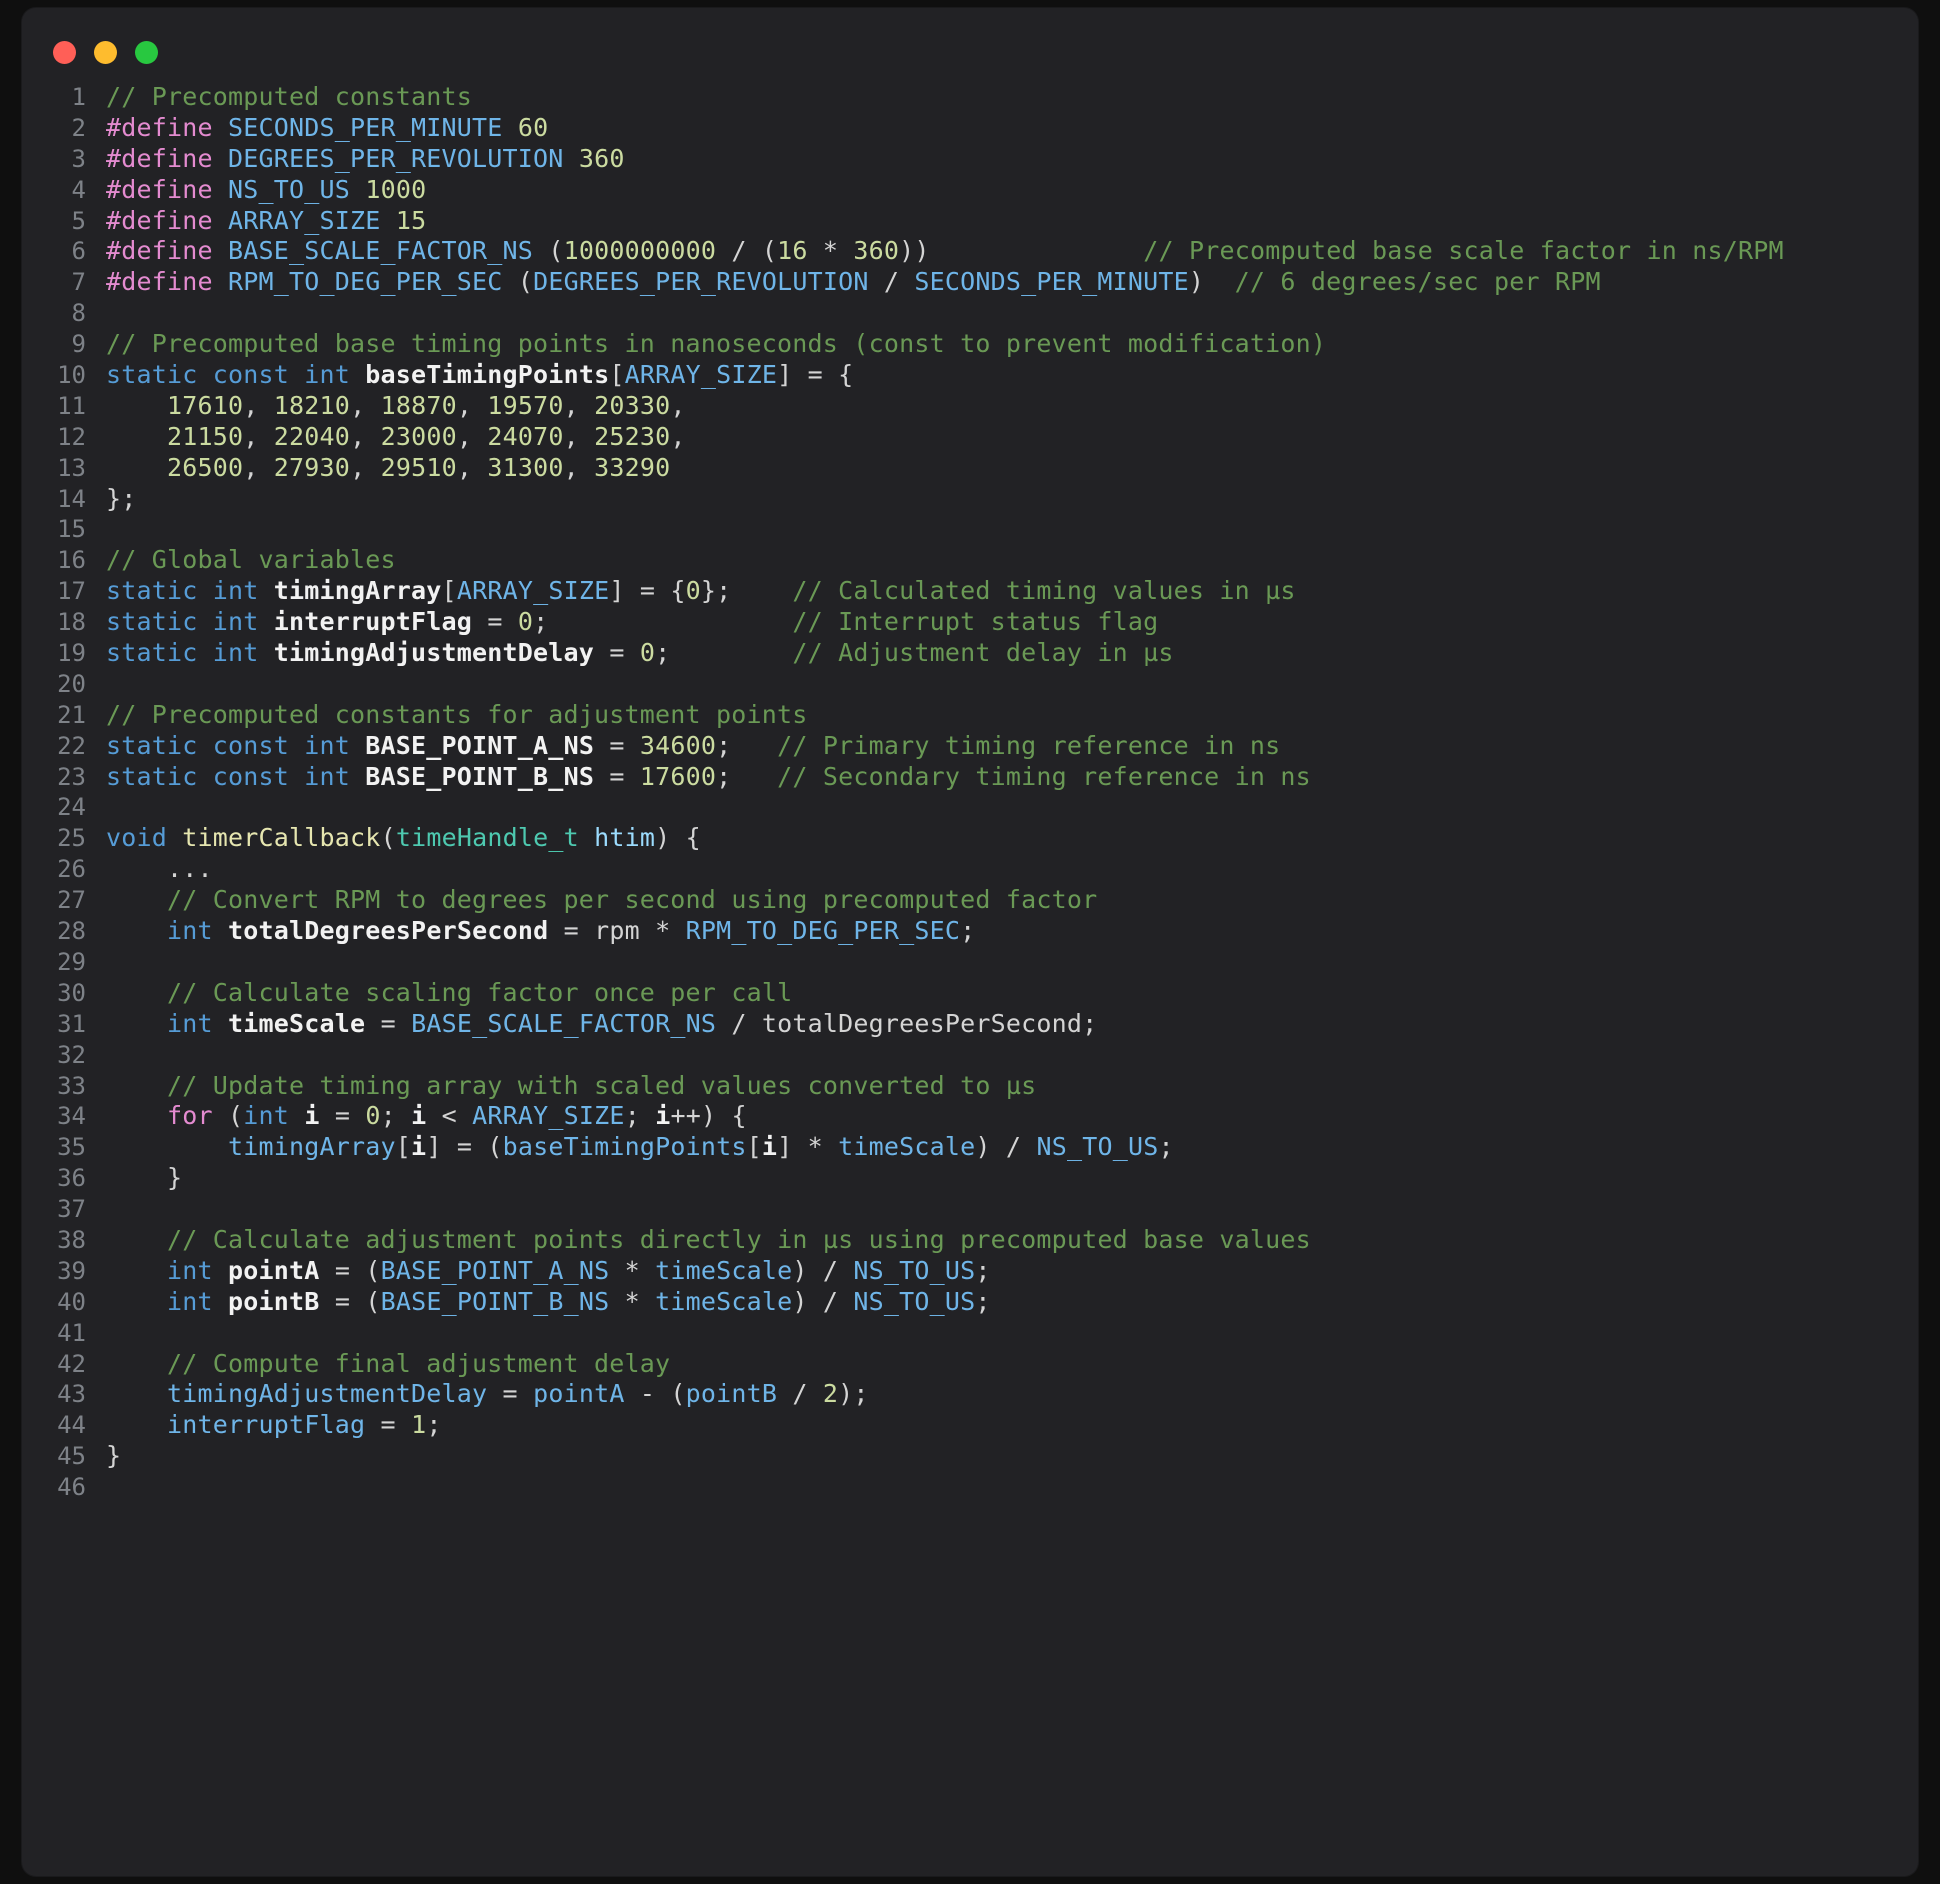 This screenshot has height=1884, width=1940. What do you see at coordinates (617, 375) in the screenshot?
I see `token: [` at bounding box center [617, 375].